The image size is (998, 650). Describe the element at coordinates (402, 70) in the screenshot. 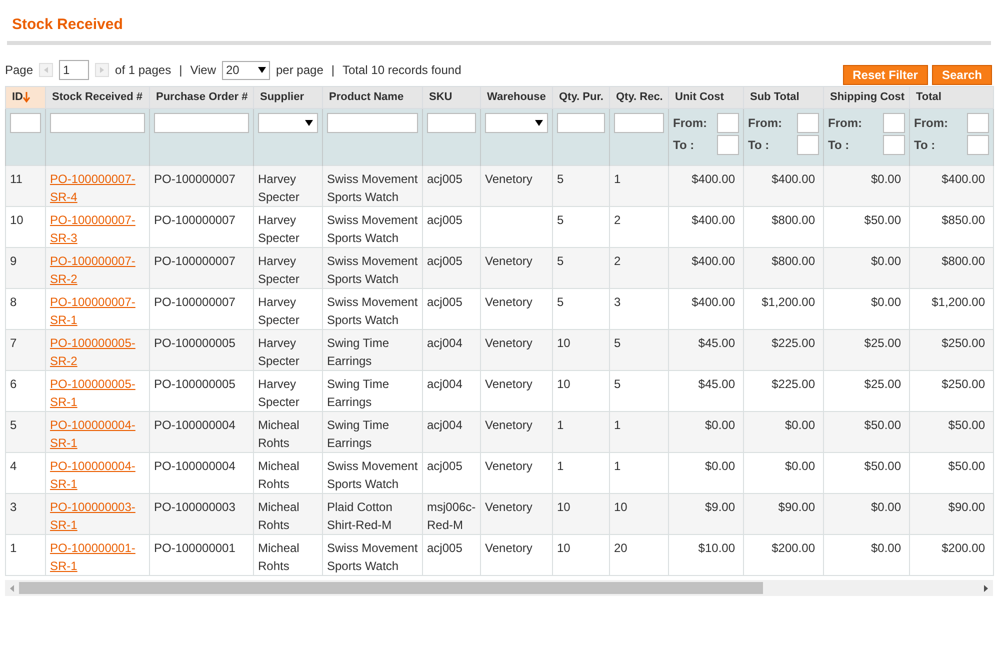

I see `records-count: Total 10 records found` at that location.